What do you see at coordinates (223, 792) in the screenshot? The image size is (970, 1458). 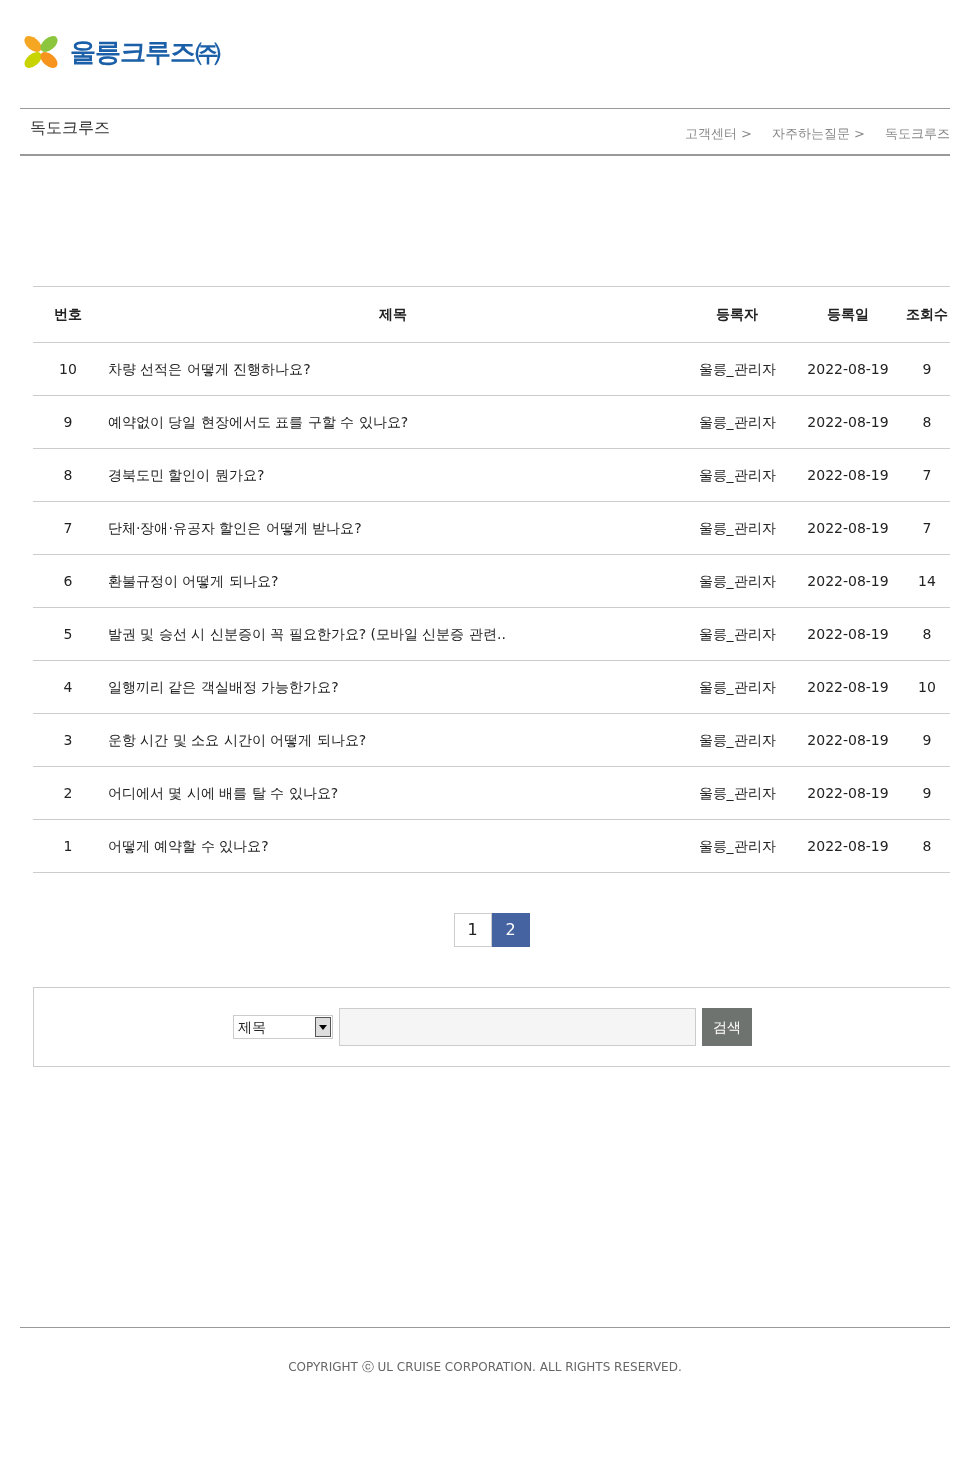 I see `question-link: 어디에서 몇 시에 배를 탈 수 있나요?` at bounding box center [223, 792].